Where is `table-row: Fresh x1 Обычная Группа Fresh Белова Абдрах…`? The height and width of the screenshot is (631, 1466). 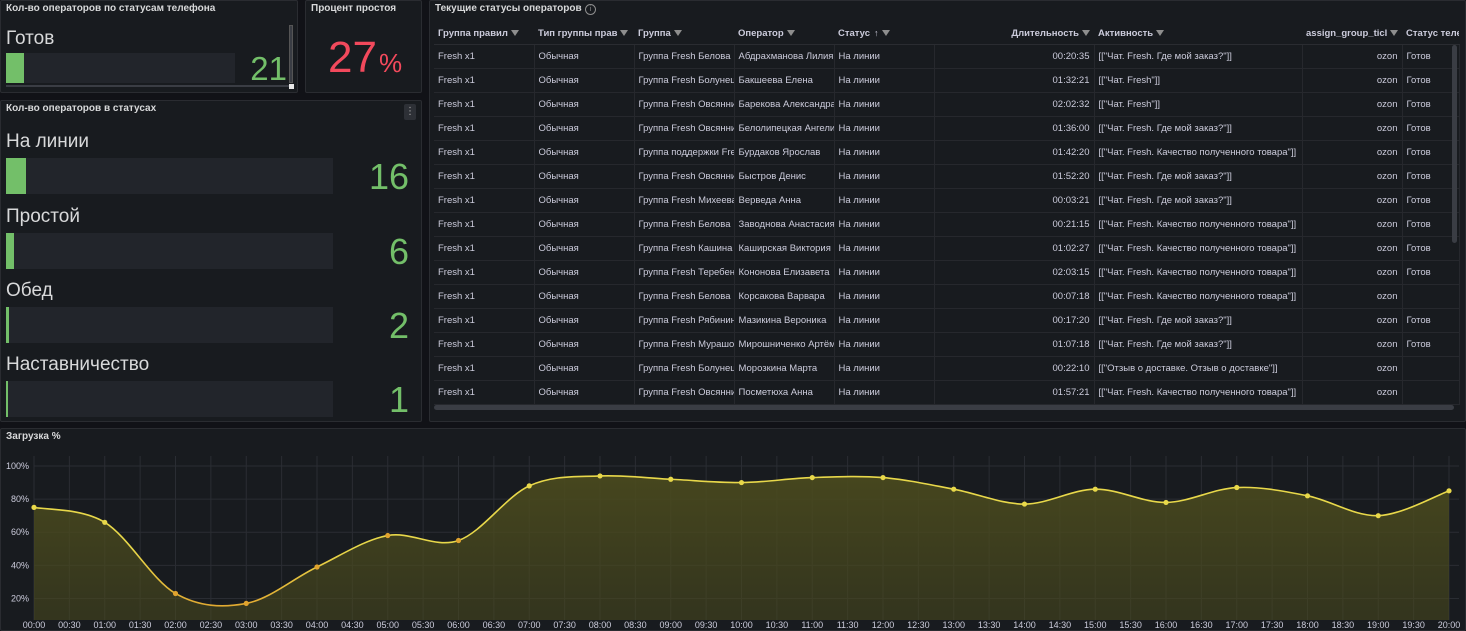
table-row: Fresh x1 Обычная Группа Fresh Белова Абдрах… is located at coordinates (947, 56).